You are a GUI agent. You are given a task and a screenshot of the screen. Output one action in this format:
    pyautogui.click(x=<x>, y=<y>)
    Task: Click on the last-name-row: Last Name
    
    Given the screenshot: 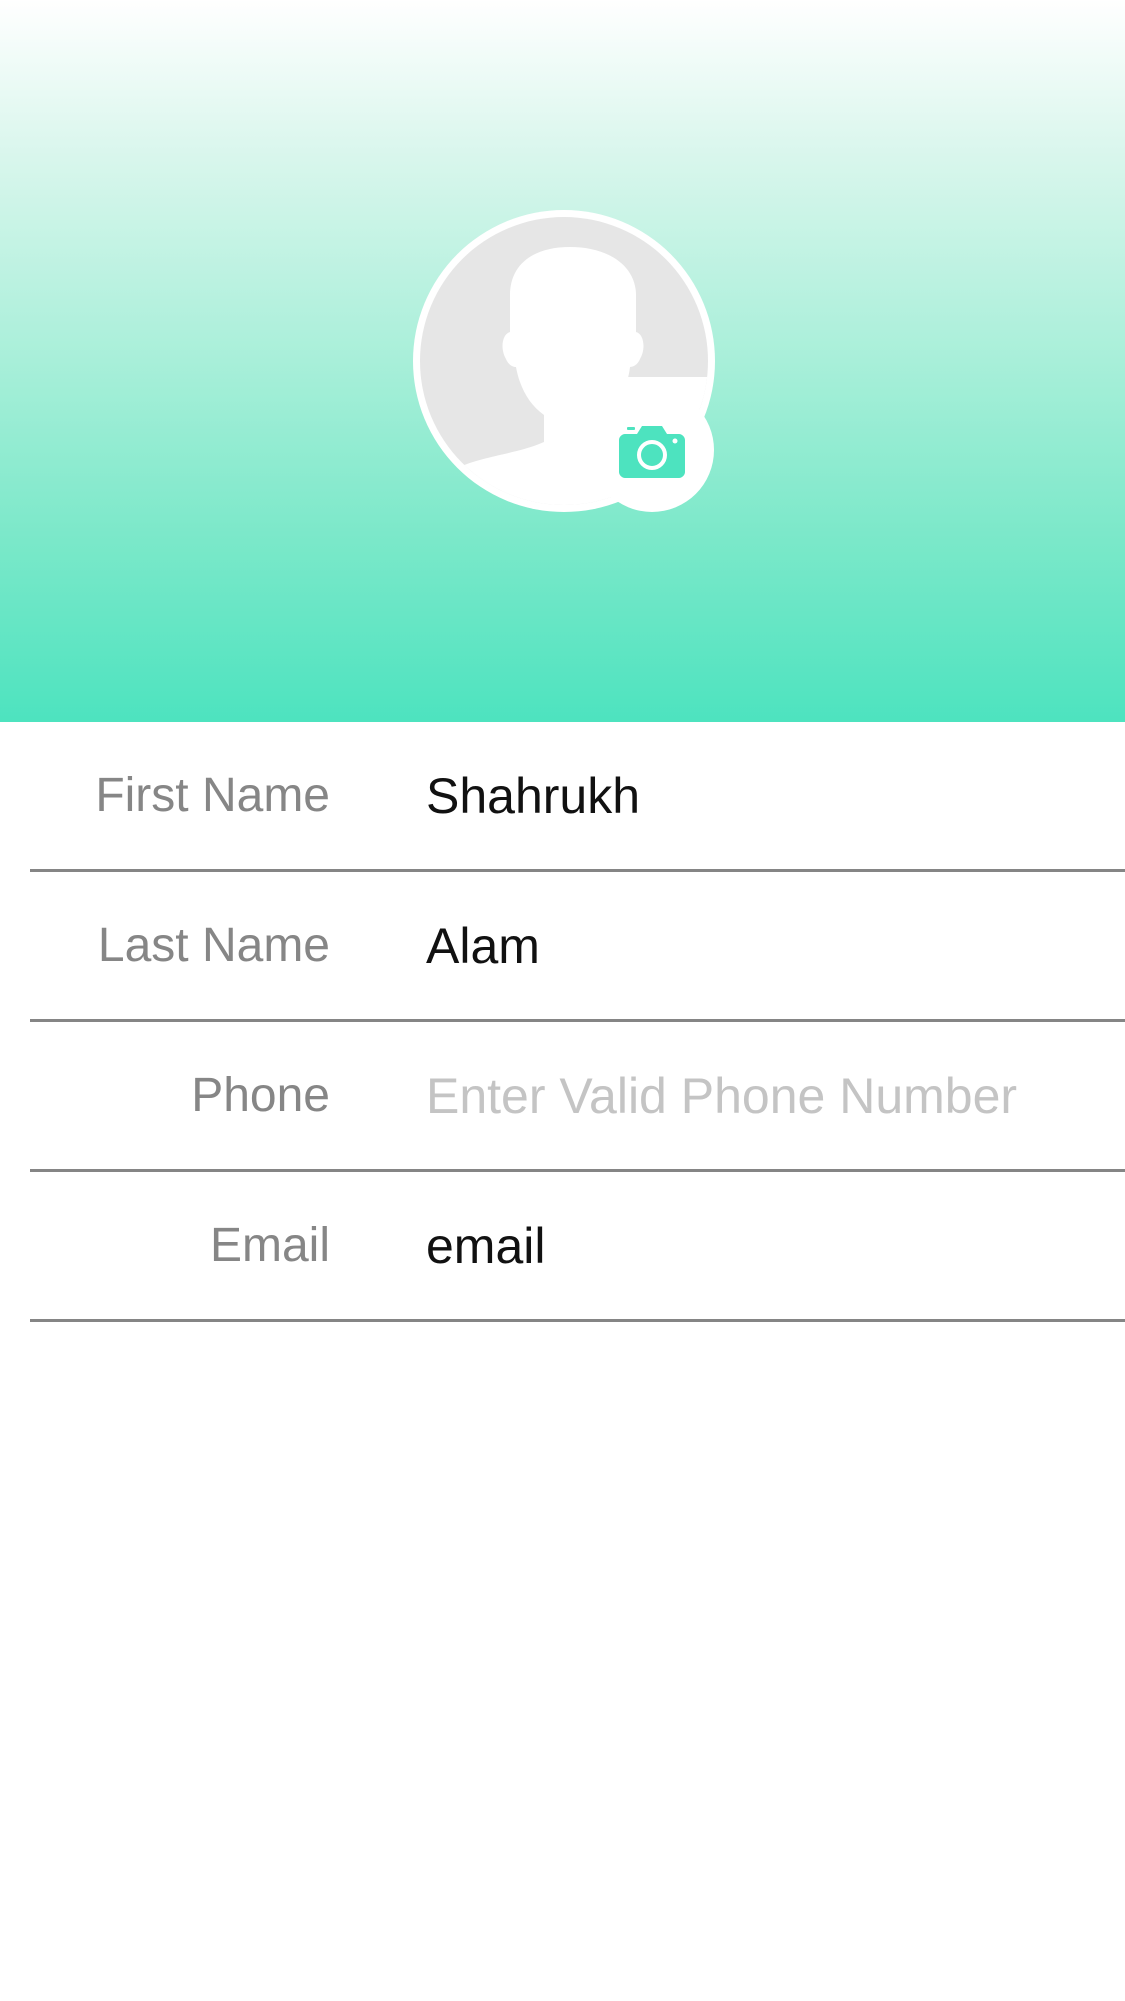 What is the action you would take?
    pyautogui.click(x=562, y=947)
    